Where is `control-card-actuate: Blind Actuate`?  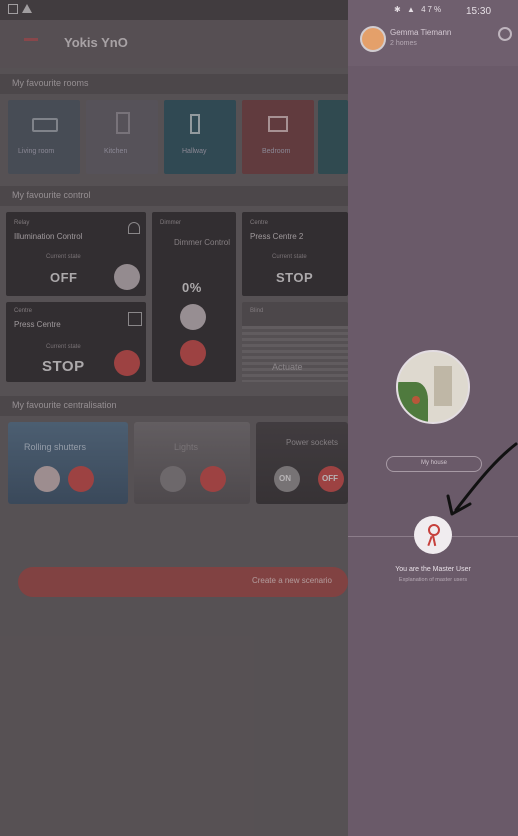
control-card-actuate: Blind Actuate is located at coordinates (295, 342).